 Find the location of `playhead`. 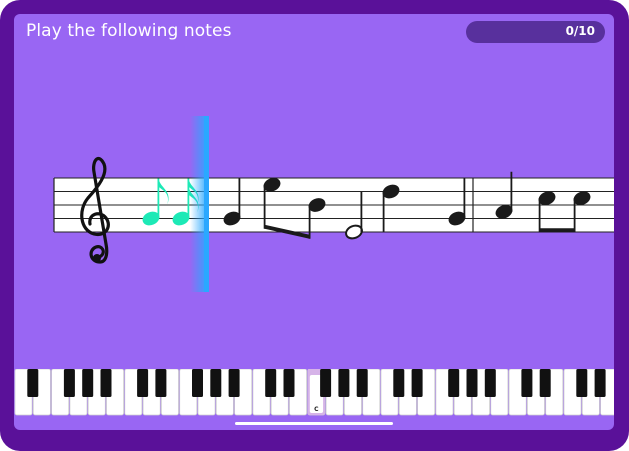

playhead is located at coordinates (199, 204).